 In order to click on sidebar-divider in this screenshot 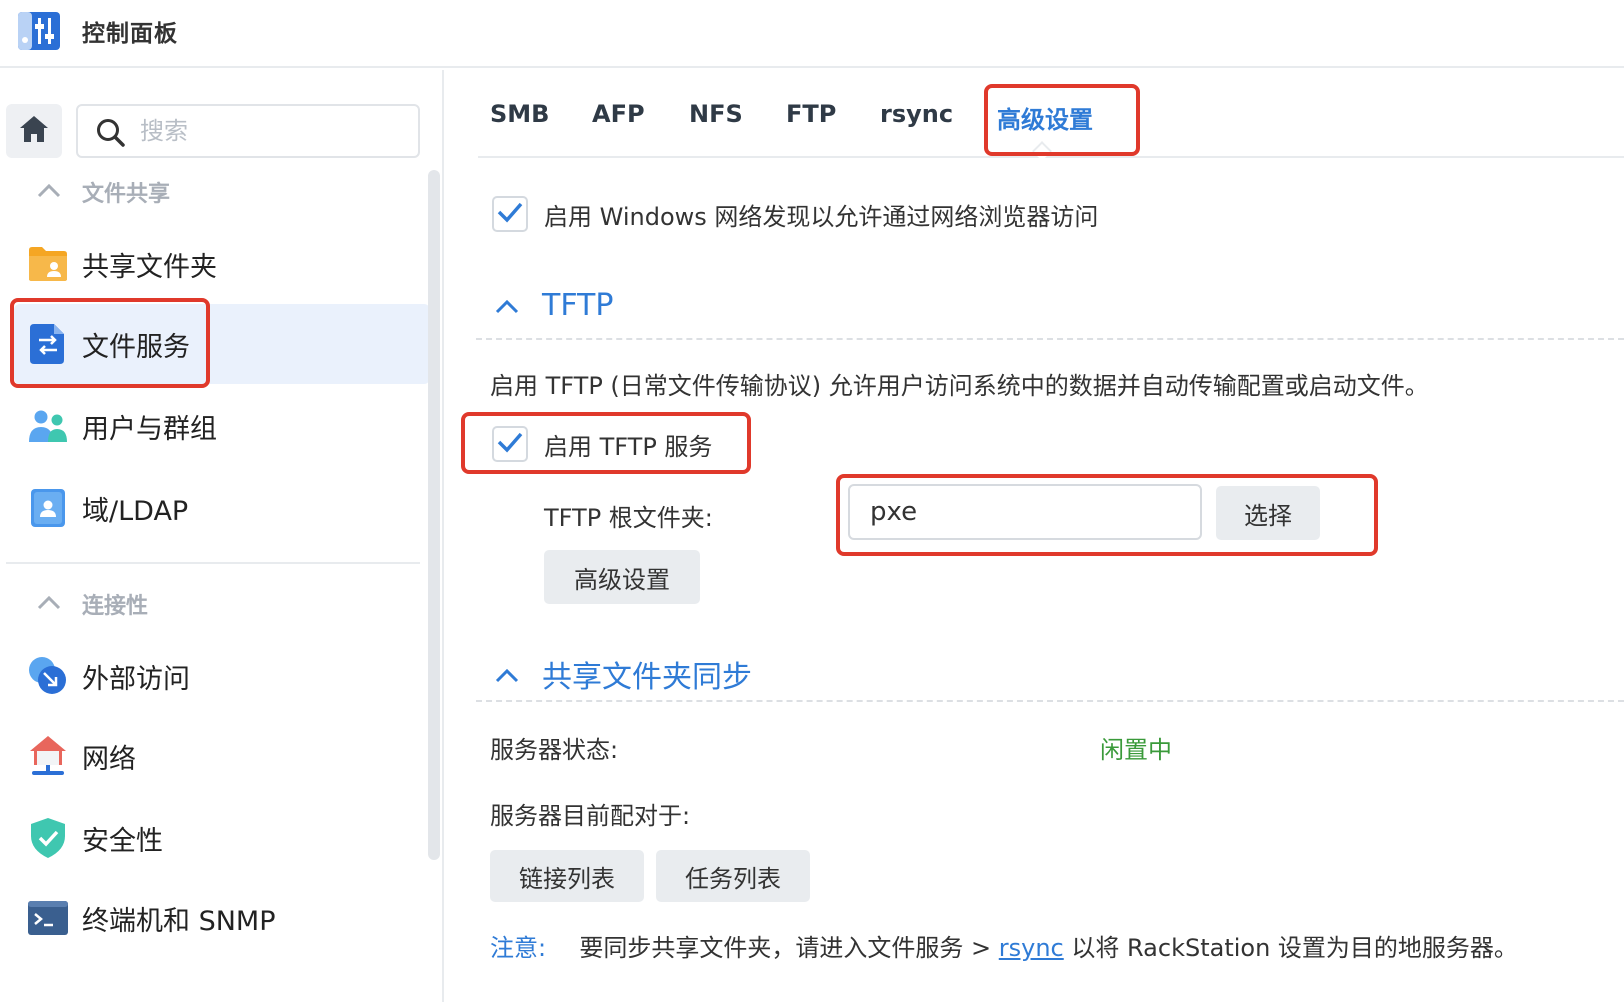, I will do `click(213, 563)`.